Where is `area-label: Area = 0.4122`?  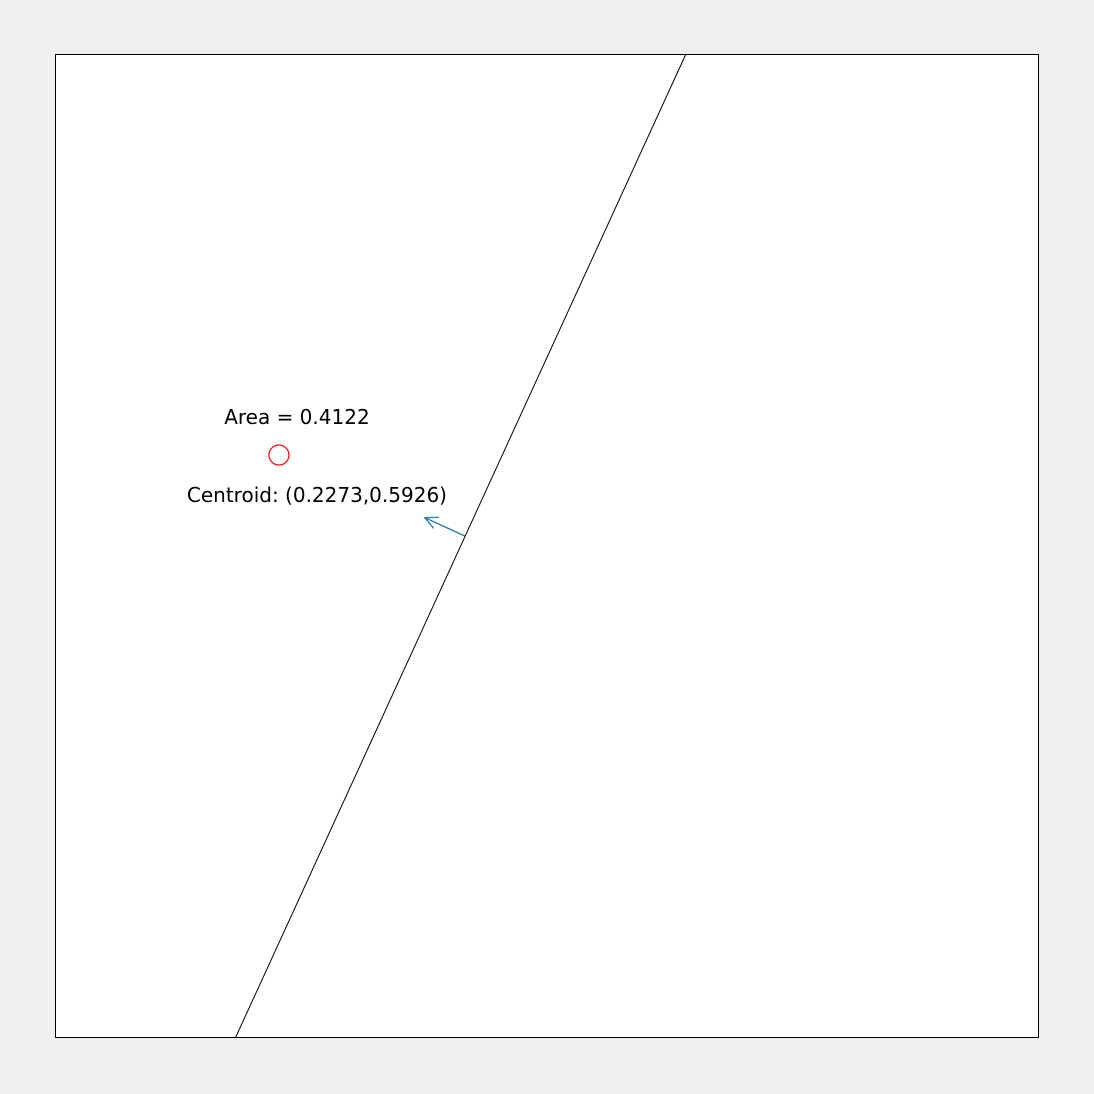 area-label: Area = 0.4122 is located at coordinates (296, 417).